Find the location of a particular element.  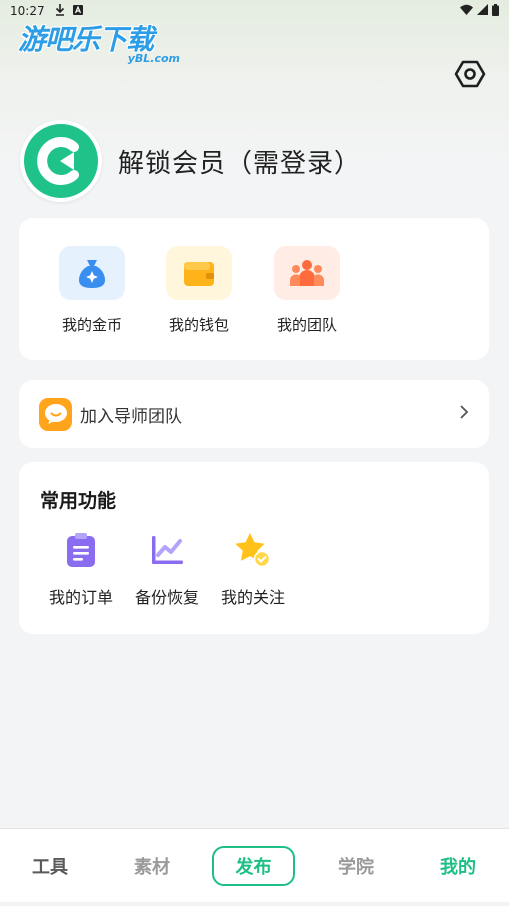

my-follows-button: 我的关注 is located at coordinates (253, 569).